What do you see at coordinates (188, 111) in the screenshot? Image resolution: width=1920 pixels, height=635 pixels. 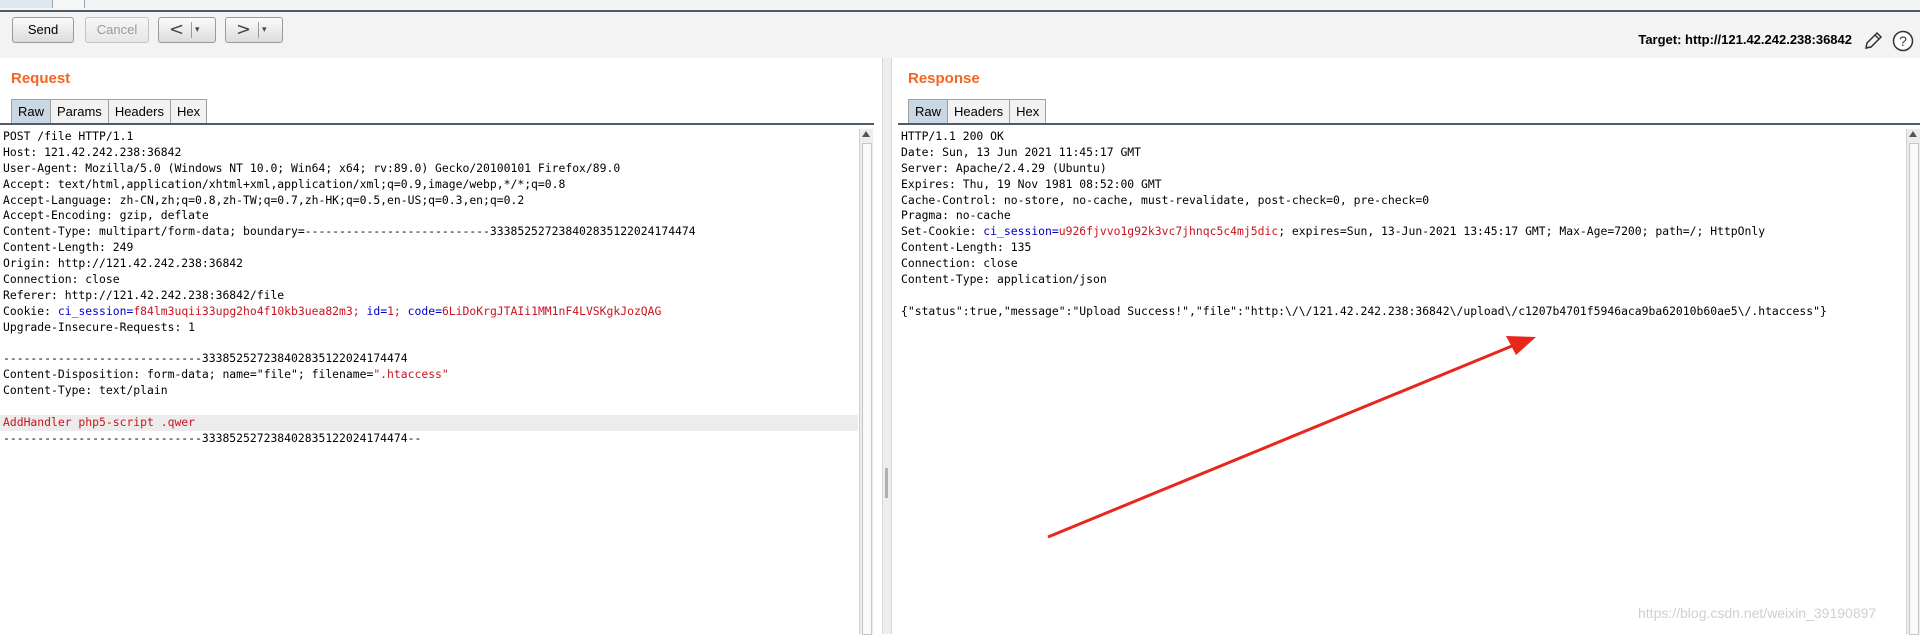 I see `request-tab-hex: Hex` at bounding box center [188, 111].